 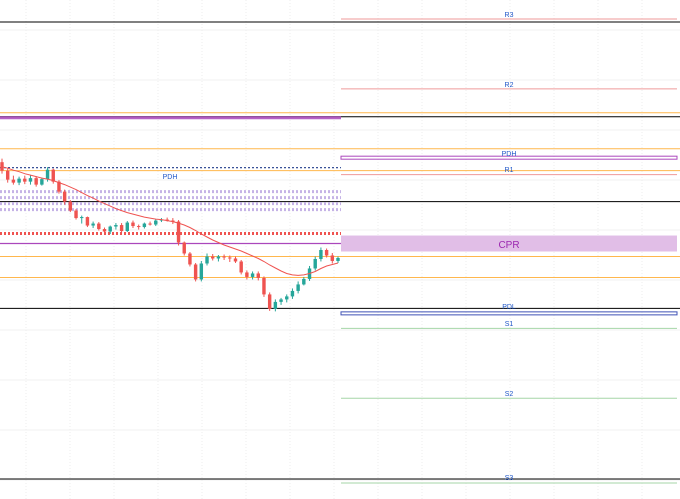 What do you see at coordinates (509, 394) in the screenshot?
I see `s2-label: S2` at bounding box center [509, 394].